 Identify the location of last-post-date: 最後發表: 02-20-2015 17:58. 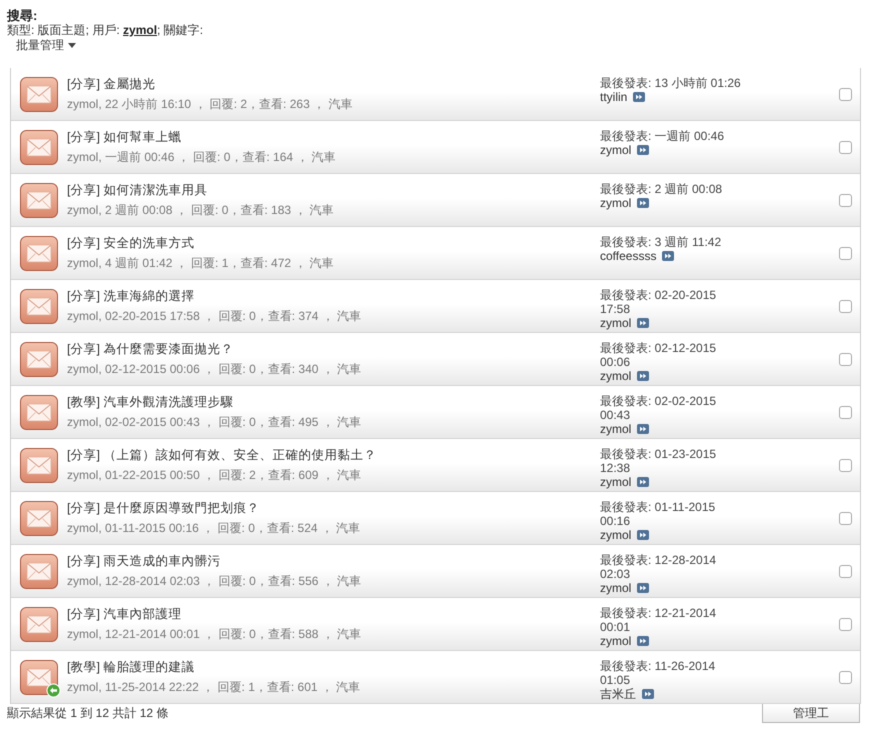
(659, 302).